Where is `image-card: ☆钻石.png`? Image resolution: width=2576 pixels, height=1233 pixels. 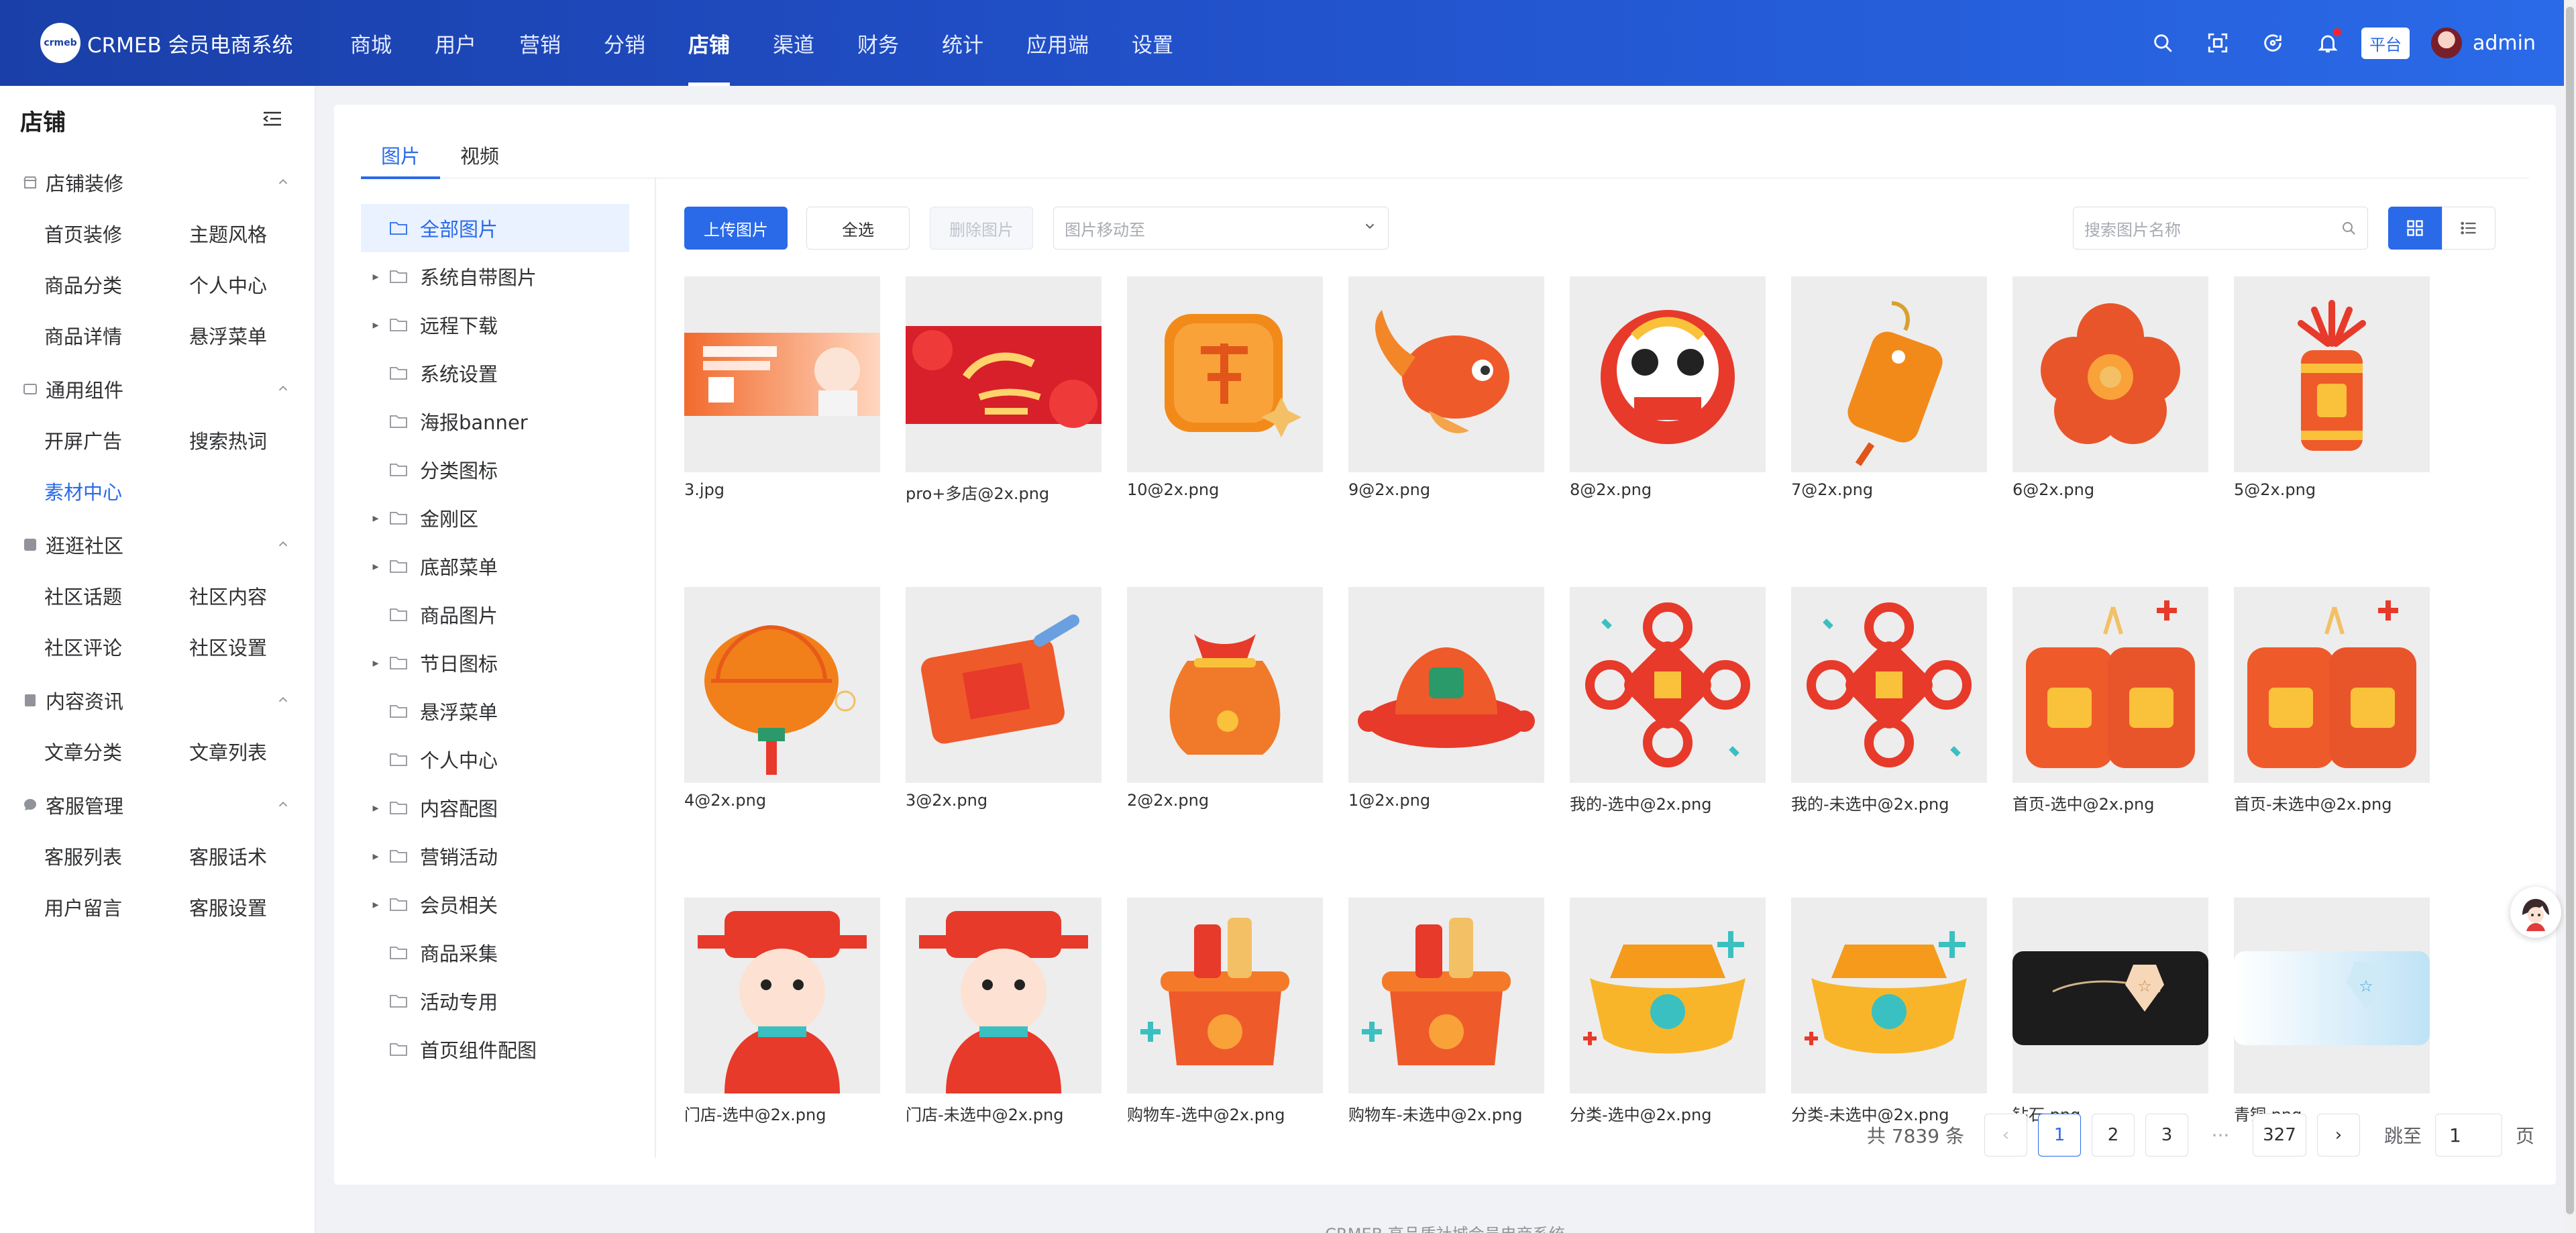 image-card: ☆钻石.png is located at coordinates (2110, 1012).